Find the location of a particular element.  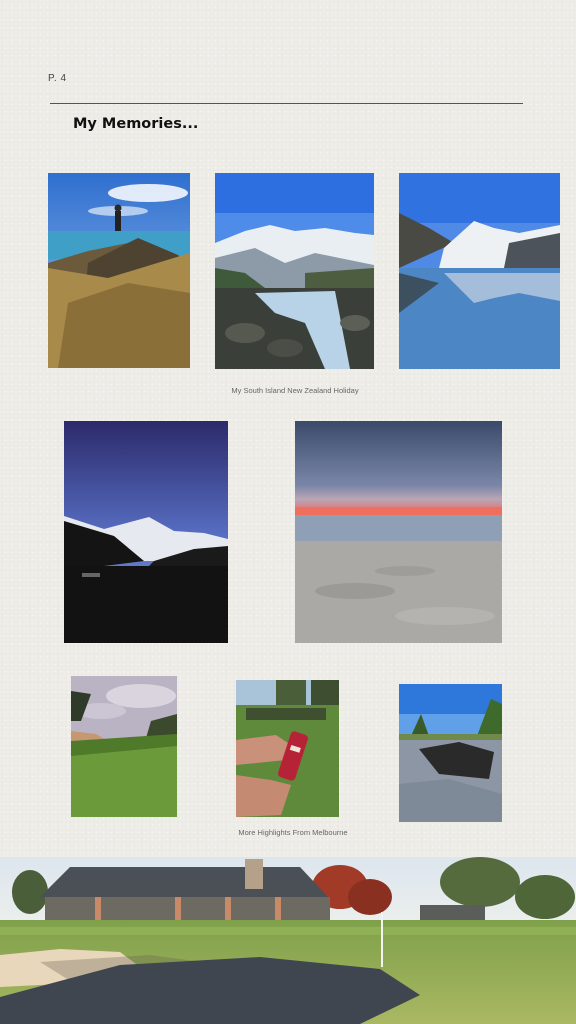

photo-charred-rocks is located at coordinates (450, 753).